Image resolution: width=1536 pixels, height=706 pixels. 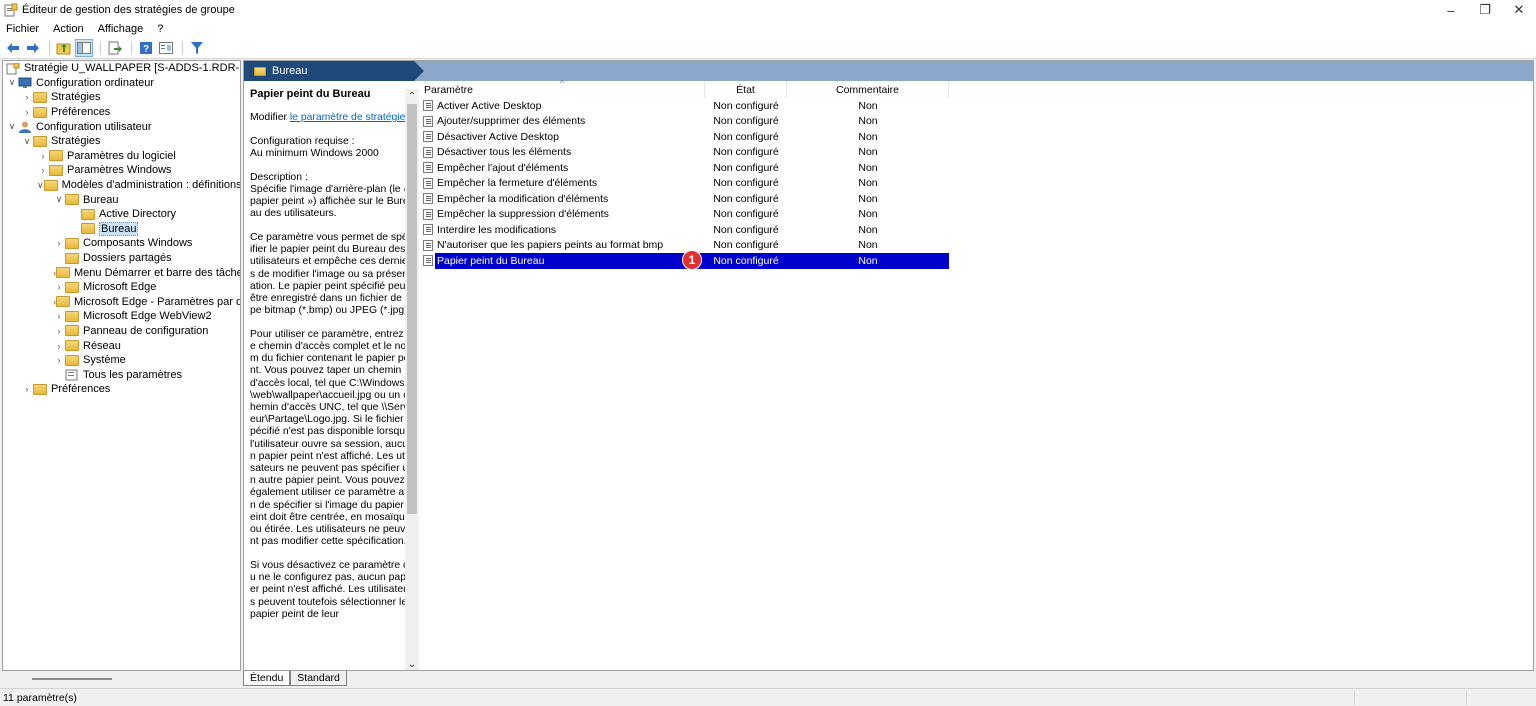 I want to click on description-scrollbar: ⌃ ⌄, so click(x=412, y=379).